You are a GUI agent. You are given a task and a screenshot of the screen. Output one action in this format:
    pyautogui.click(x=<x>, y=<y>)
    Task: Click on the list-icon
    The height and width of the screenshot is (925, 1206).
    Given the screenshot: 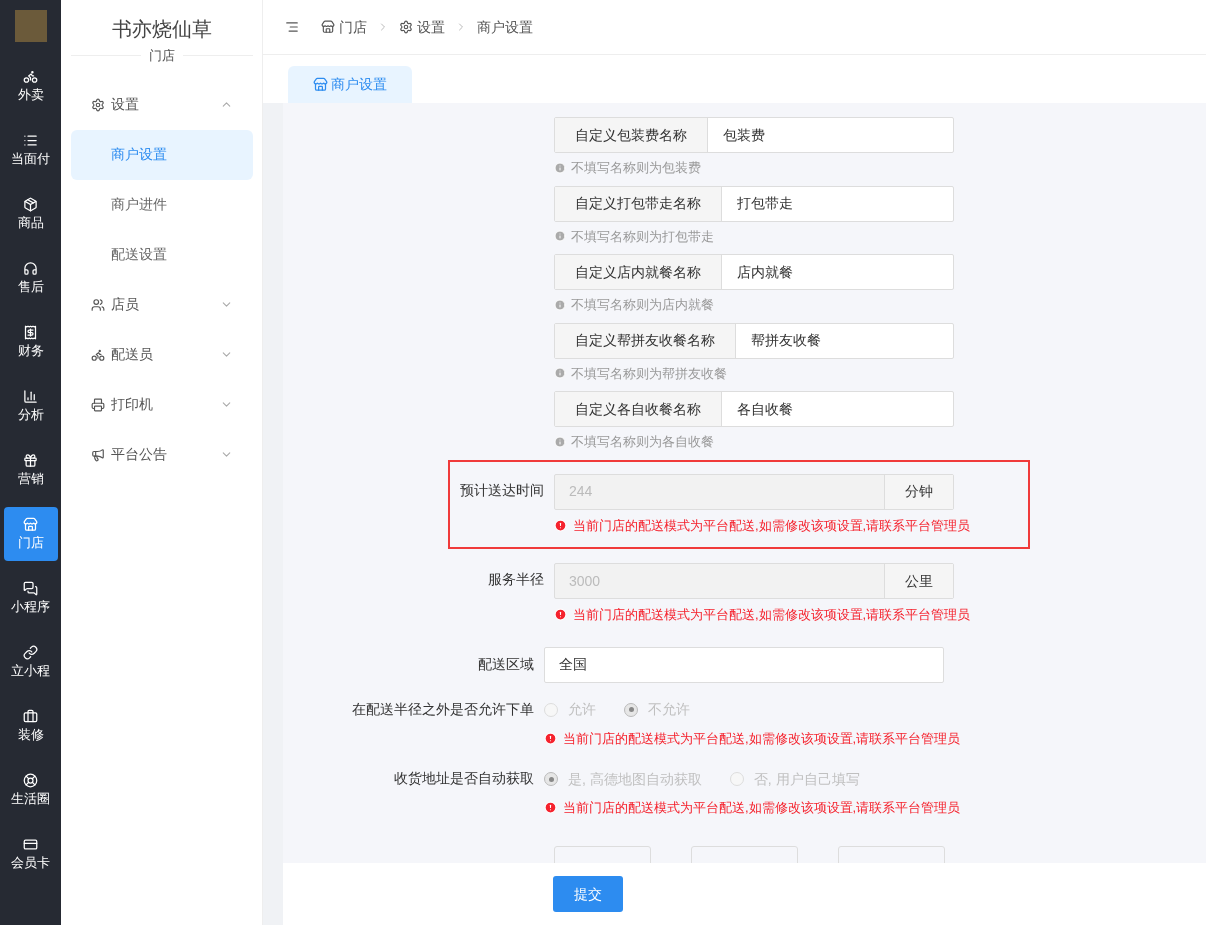 What is the action you would take?
    pyautogui.click(x=30, y=140)
    